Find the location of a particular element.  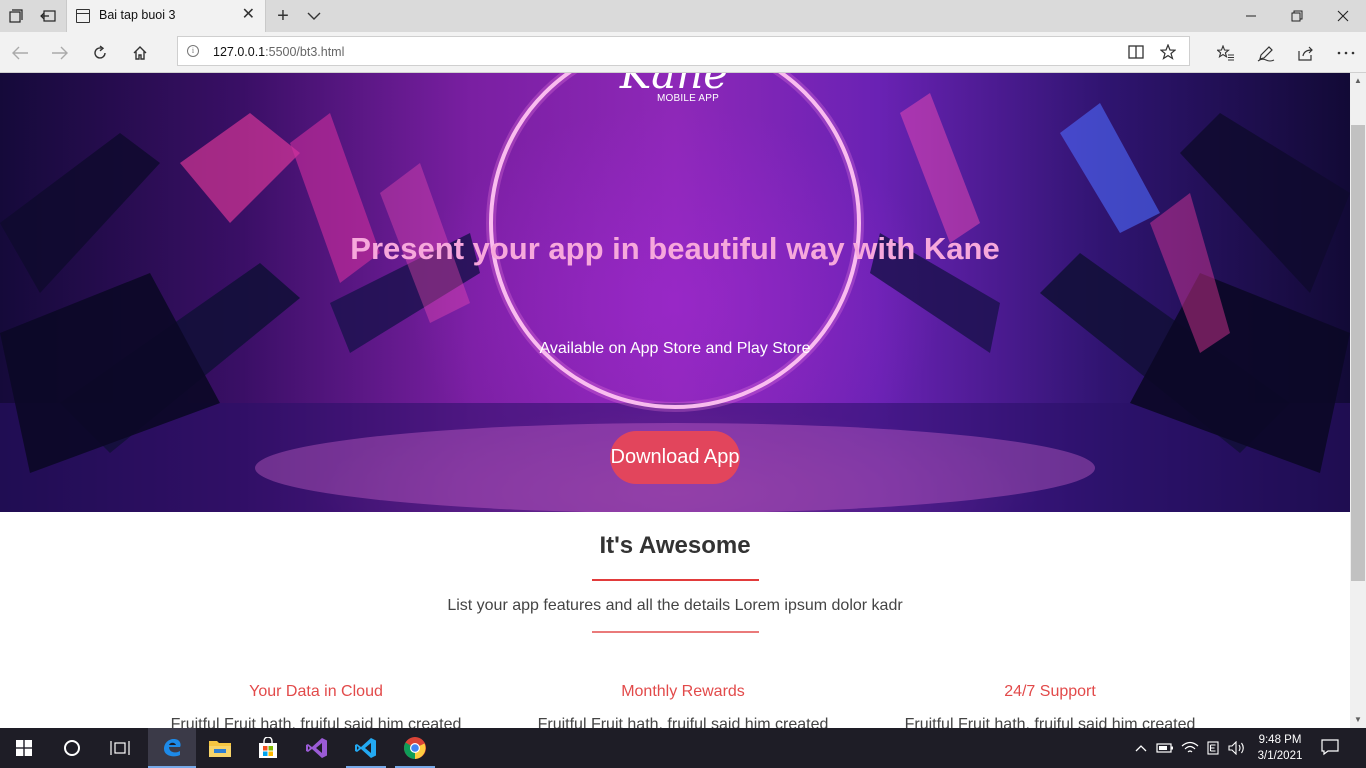

feature-title: Monthly Rewards is located at coordinates (683, 691).